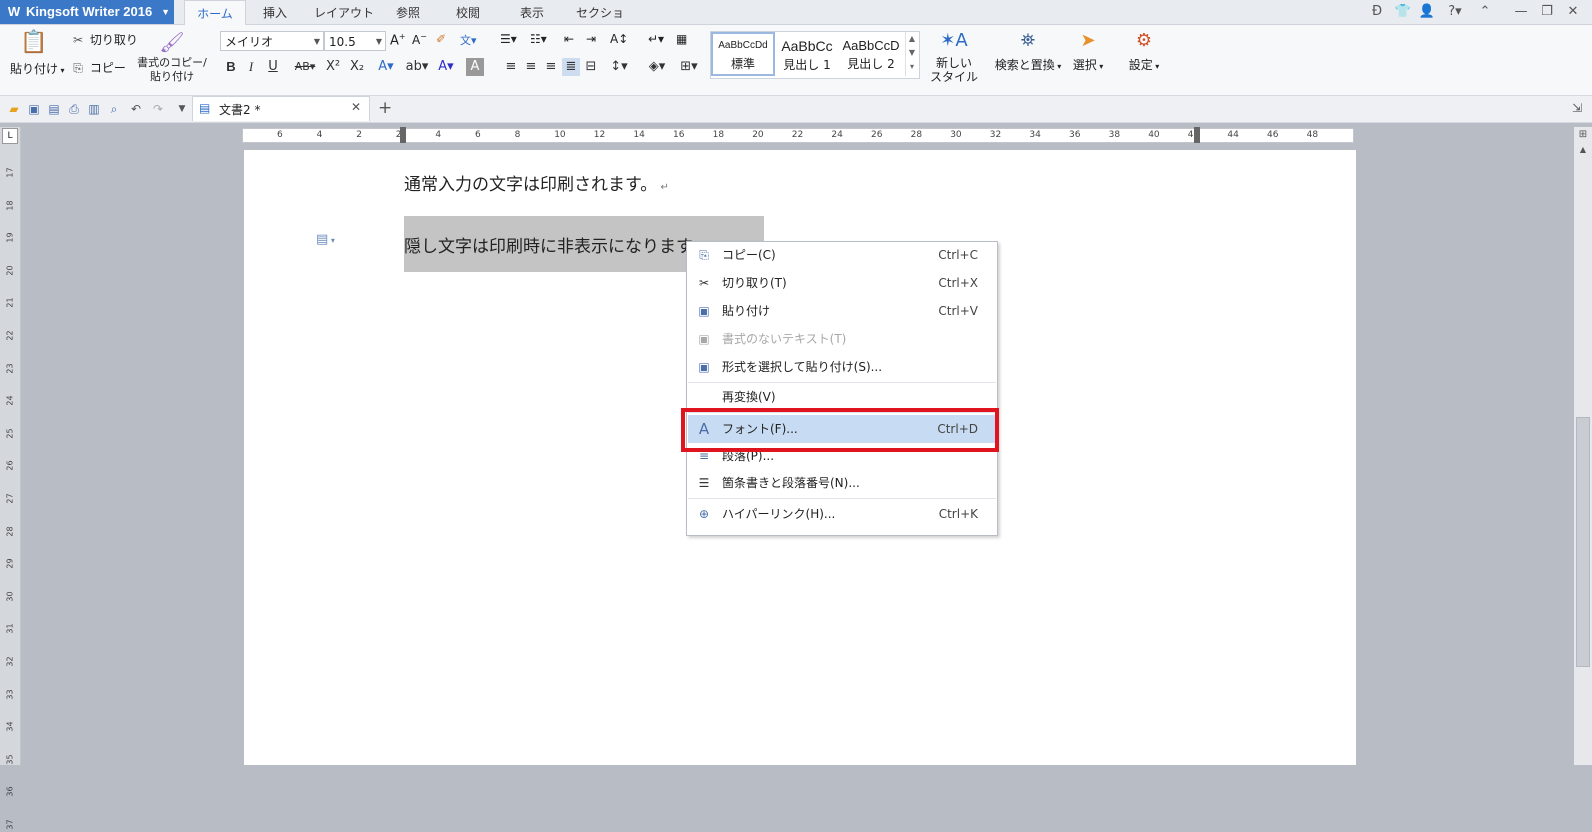 The width and height of the screenshot is (1592, 832). Describe the element at coordinates (842, 283) in the screenshot. I see `menu-item-cut: ✂ 切り取り(T) Ctrl+X` at that location.